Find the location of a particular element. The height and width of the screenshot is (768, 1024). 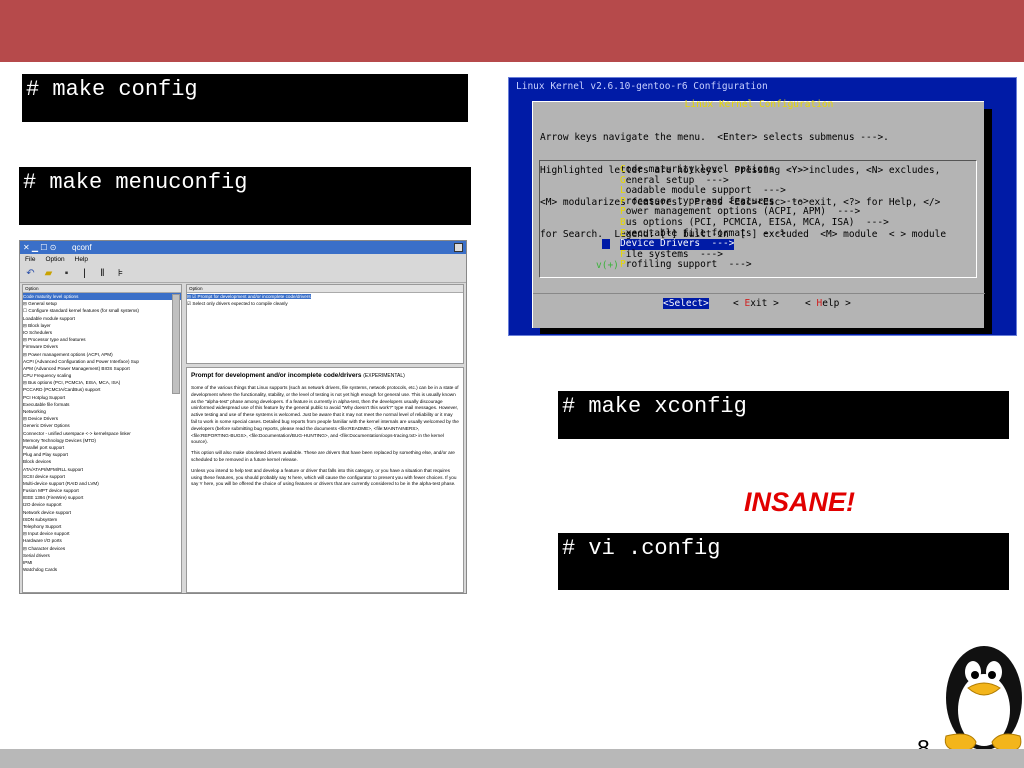

command-vi-config: # vi .config is located at coordinates (783, 561).